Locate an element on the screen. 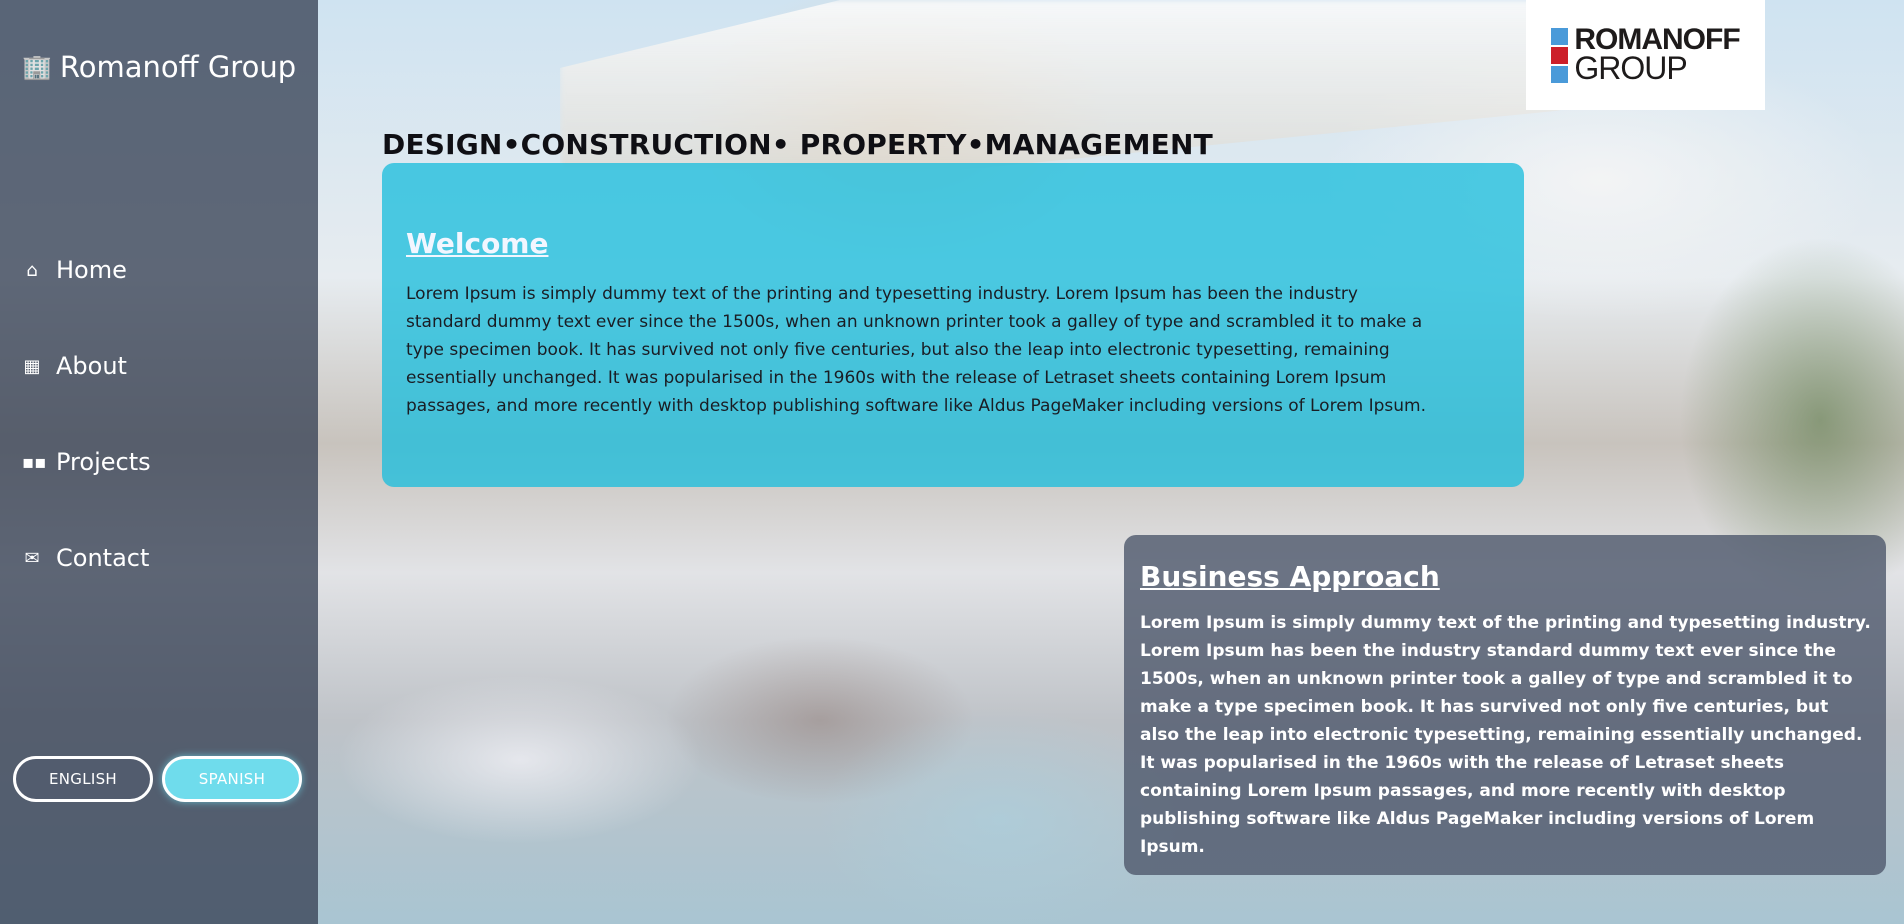  office-icon: ▦ is located at coordinates (32, 366).